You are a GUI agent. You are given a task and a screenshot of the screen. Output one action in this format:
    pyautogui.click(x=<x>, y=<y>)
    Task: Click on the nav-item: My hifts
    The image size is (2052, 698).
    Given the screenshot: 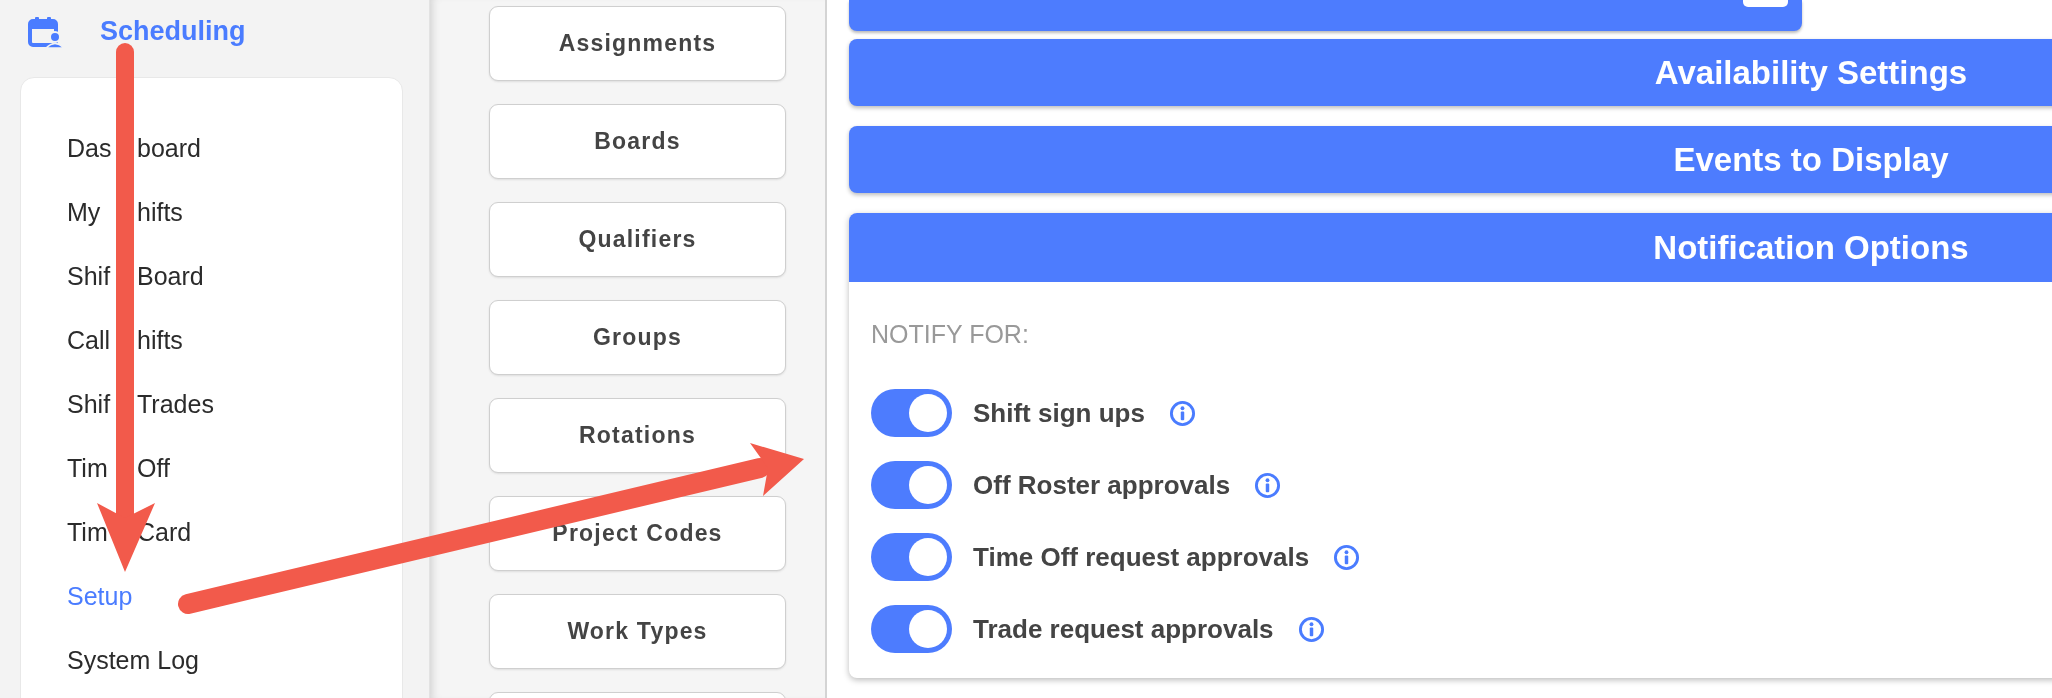 What is the action you would take?
    pyautogui.click(x=102, y=212)
    